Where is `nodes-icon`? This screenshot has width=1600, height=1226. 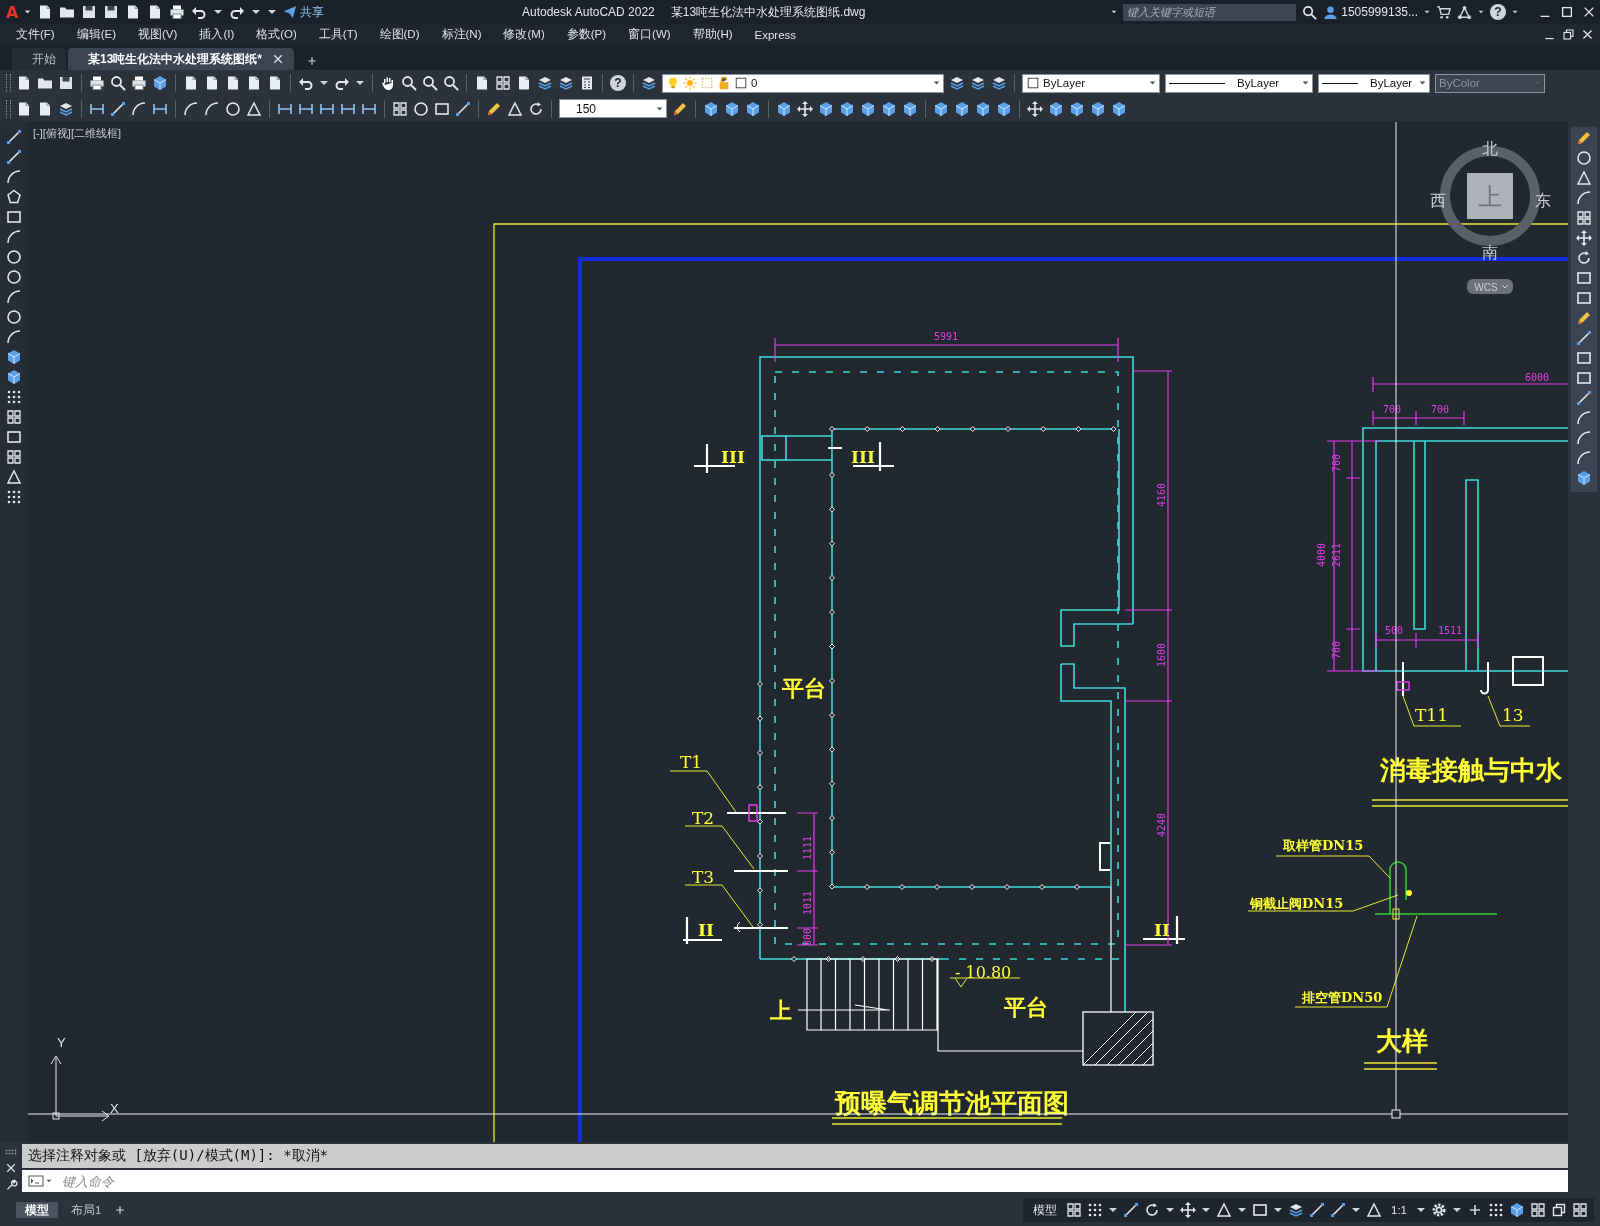
nodes-icon is located at coordinates (1464, 12).